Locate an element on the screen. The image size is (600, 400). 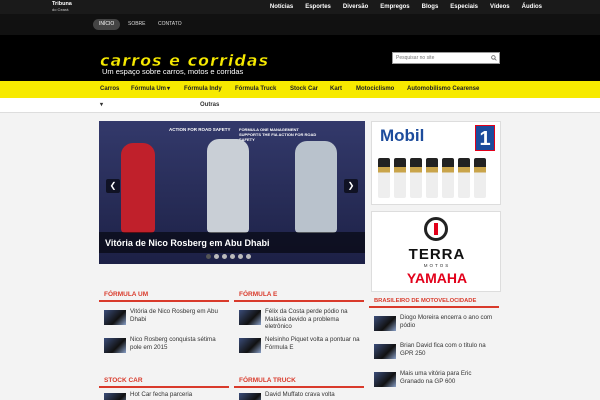
list-item: David Muffato crava volta is located at coordinates (299, 395).